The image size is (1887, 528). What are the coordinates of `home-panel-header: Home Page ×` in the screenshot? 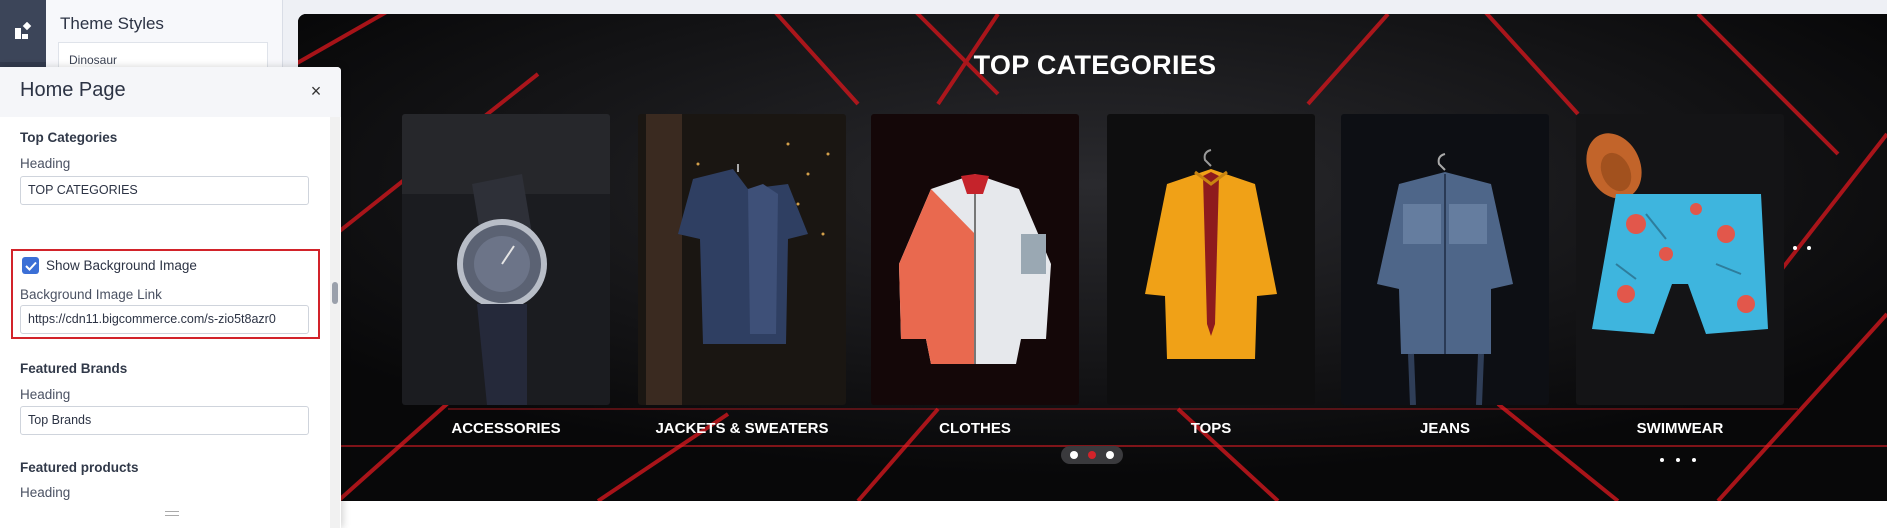 It's located at (170, 92).